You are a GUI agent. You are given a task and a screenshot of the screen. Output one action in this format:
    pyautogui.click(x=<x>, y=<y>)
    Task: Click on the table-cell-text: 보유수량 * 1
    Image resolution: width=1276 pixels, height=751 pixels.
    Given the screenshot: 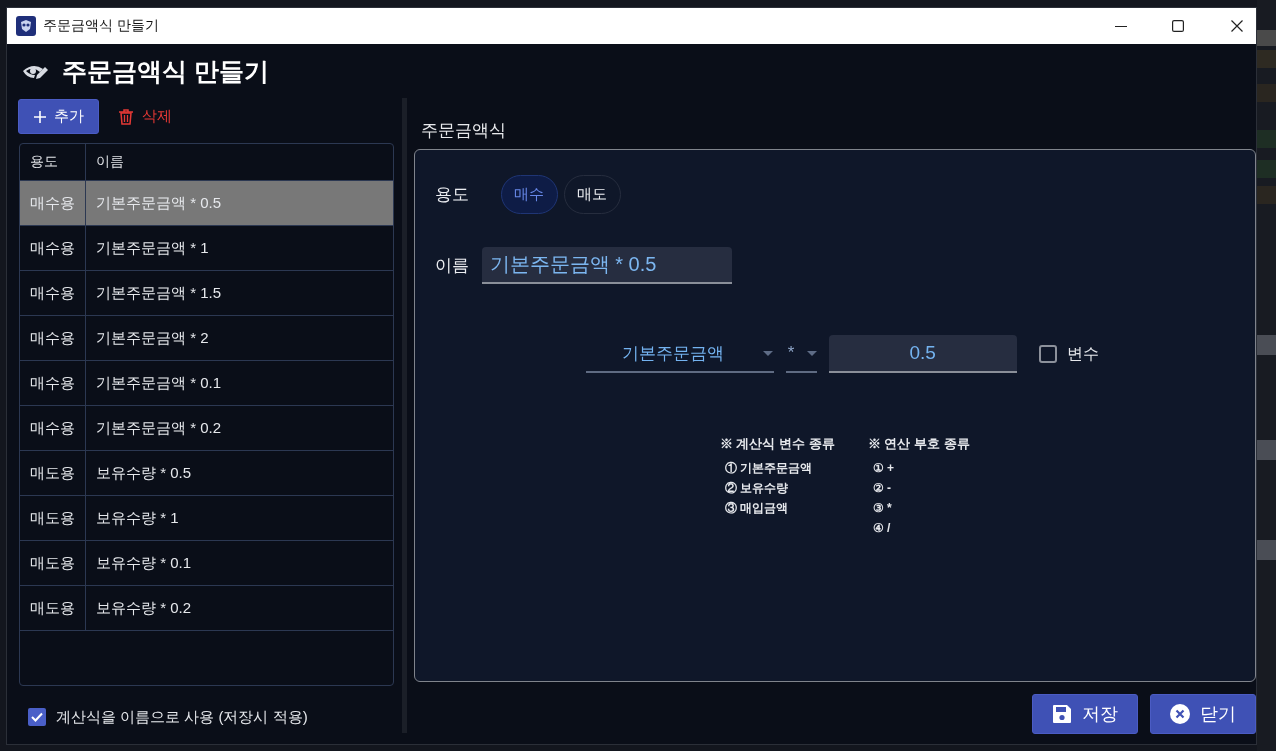 What is the action you would take?
    pyautogui.click(x=137, y=517)
    